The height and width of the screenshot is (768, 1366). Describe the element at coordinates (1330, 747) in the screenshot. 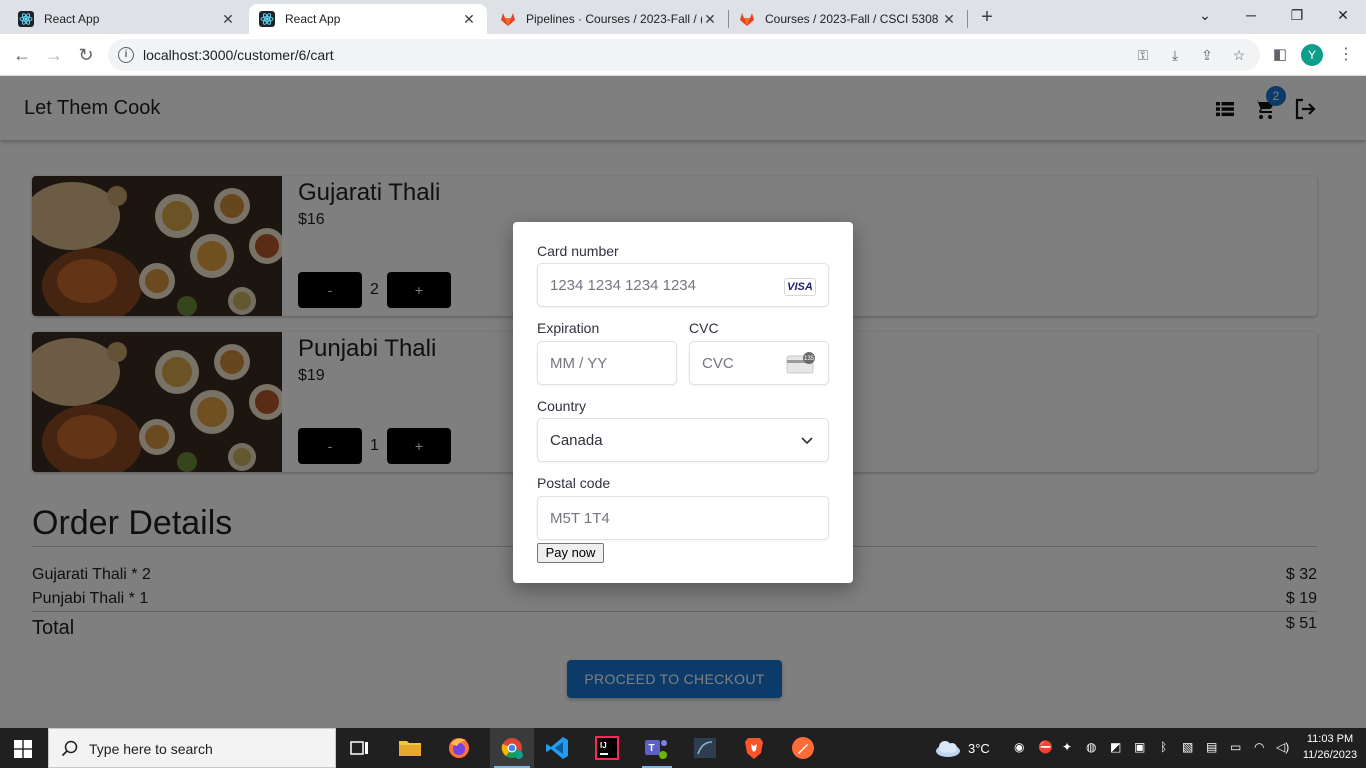

I see `system-clock: 11:03 PM 11/26/2023` at that location.